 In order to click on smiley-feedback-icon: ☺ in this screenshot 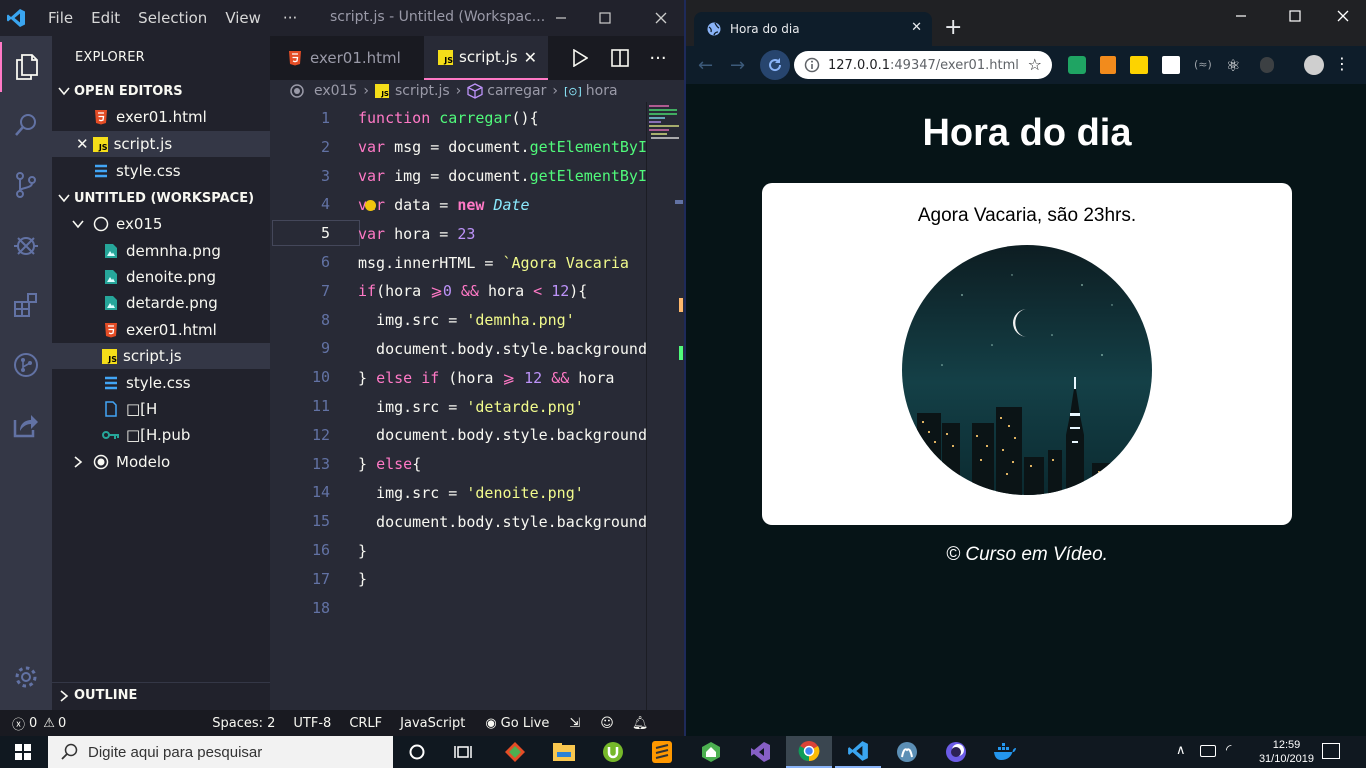, I will do `click(607, 723)`.